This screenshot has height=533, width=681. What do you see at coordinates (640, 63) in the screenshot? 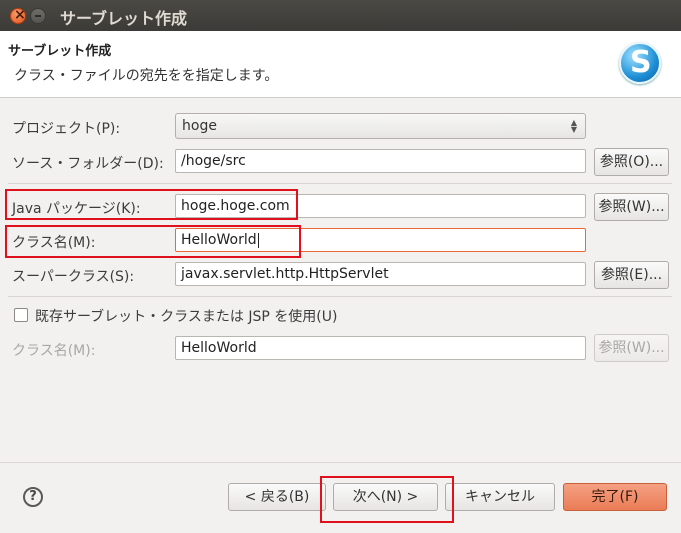
I see `servlet-logo-icon: S` at bounding box center [640, 63].